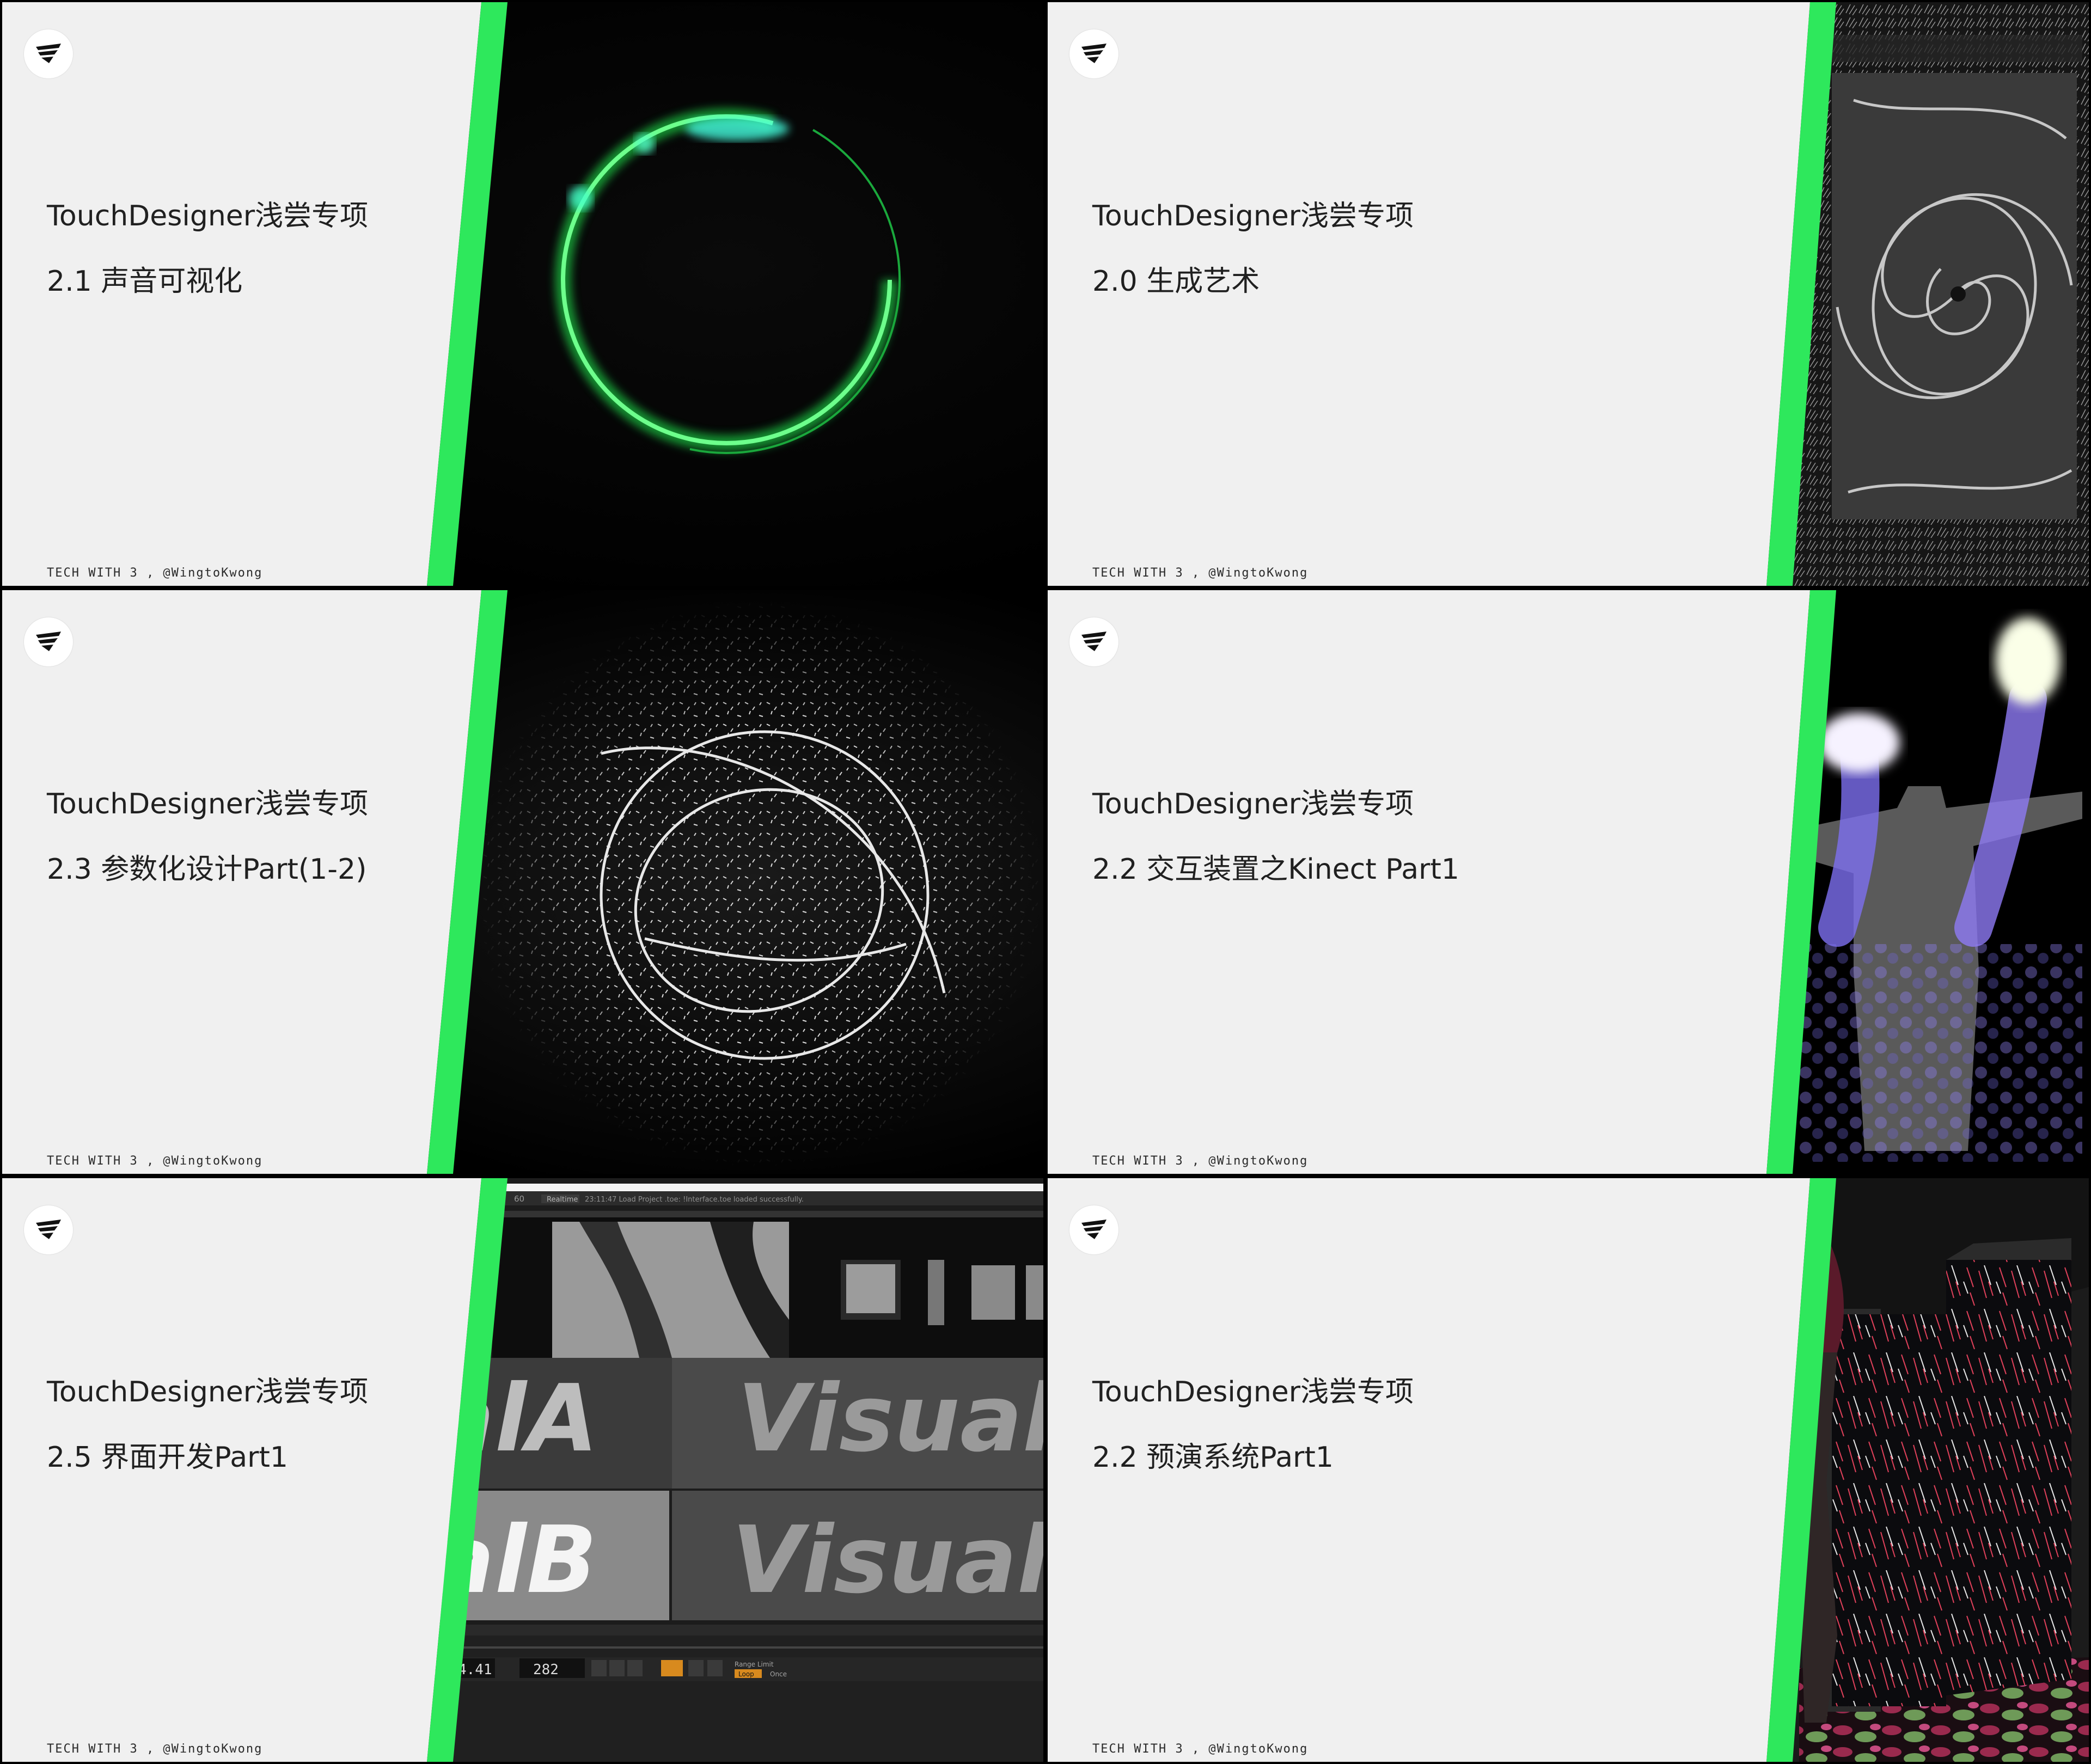 The width and height of the screenshot is (2091, 1764). I want to click on slide-subtitle: 2.0 生成艺术, so click(1176, 281).